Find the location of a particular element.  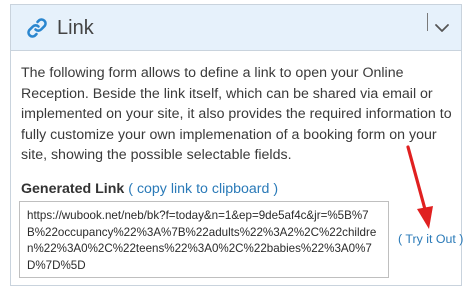

header-divider is located at coordinates (427, 22).